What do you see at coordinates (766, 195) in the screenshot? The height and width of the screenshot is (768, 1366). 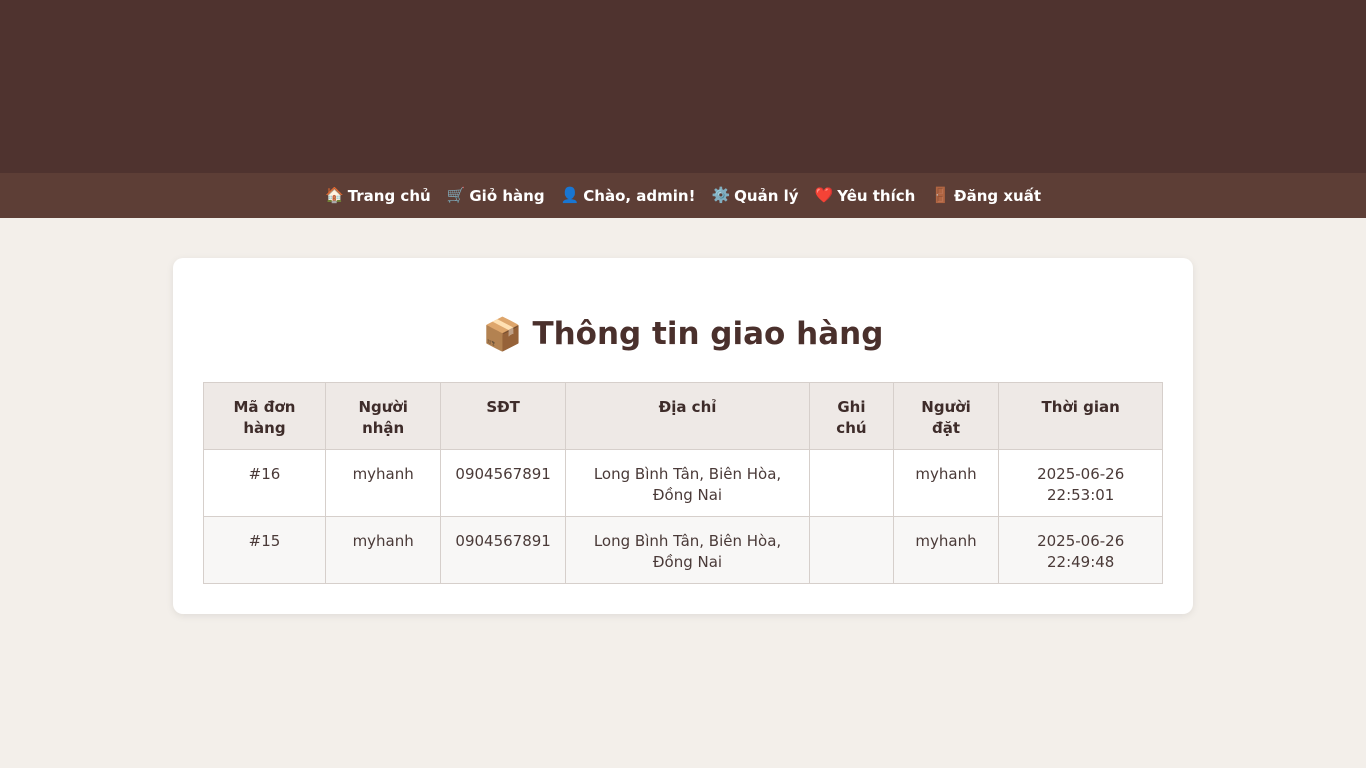 I see `nav-admin-label: Quản lý` at bounding box center [766, 195].